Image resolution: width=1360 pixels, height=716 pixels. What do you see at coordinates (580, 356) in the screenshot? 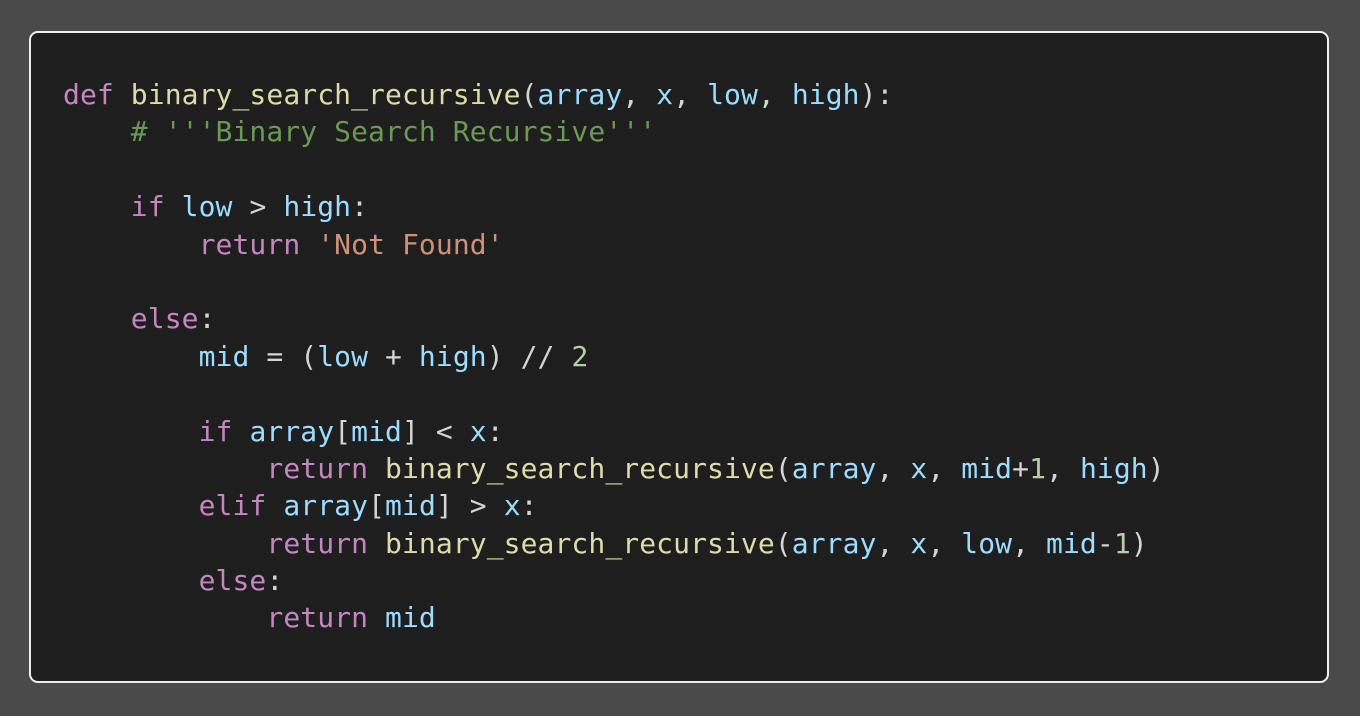
I see `number-token: 2` at bounding box center [580, 356].